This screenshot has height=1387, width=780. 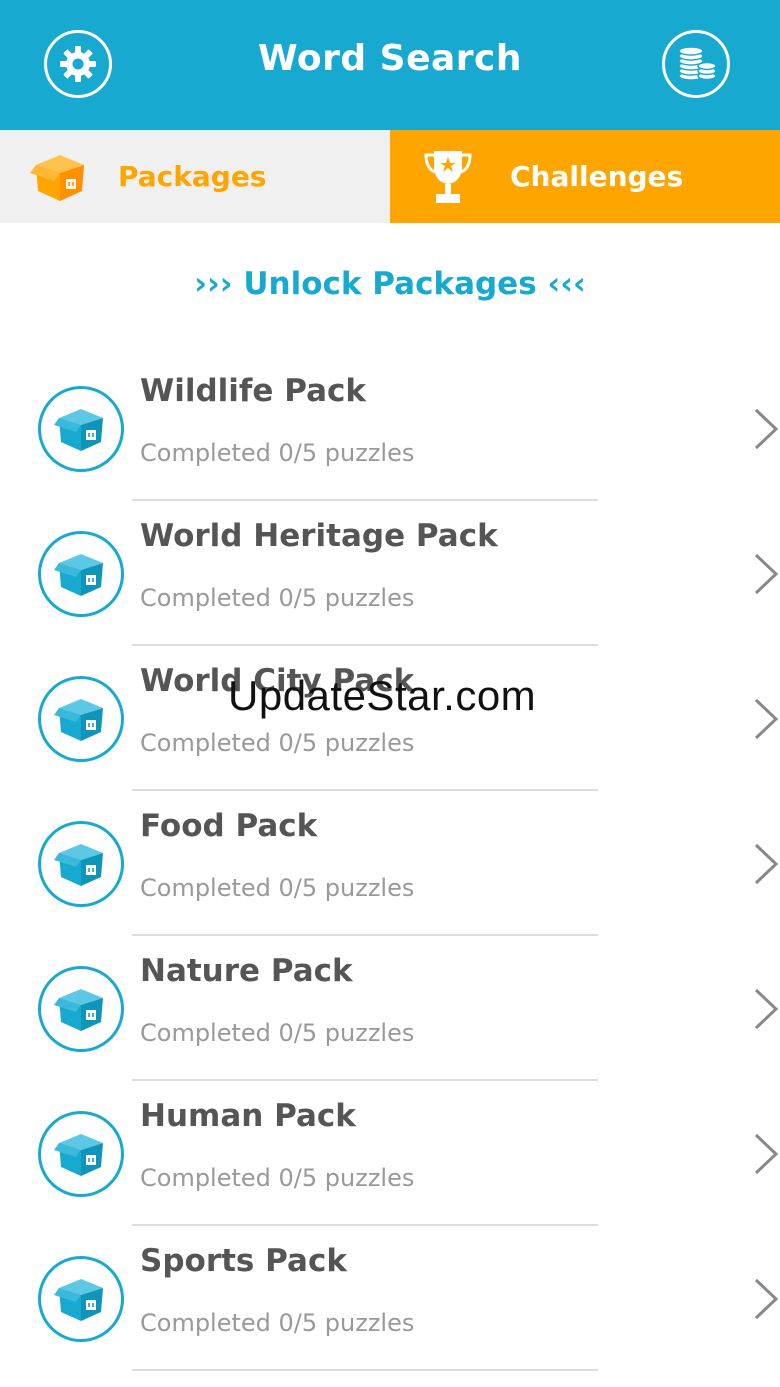 What do you see at coordinates (390, 428) in the screenshot?
I see `package-row: Wildlife Pack Completed 0/5 puzzles` at bounding box center [390, 428].